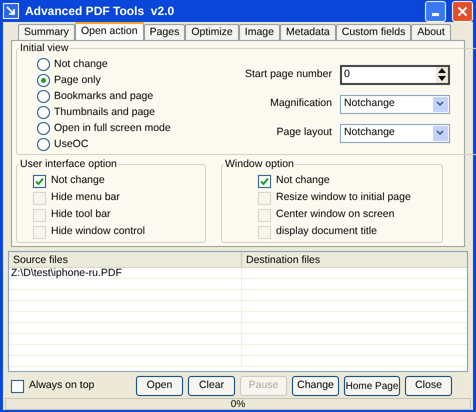 The image size is (476, 412). I want to click on minimize-button, so click(435, 11).